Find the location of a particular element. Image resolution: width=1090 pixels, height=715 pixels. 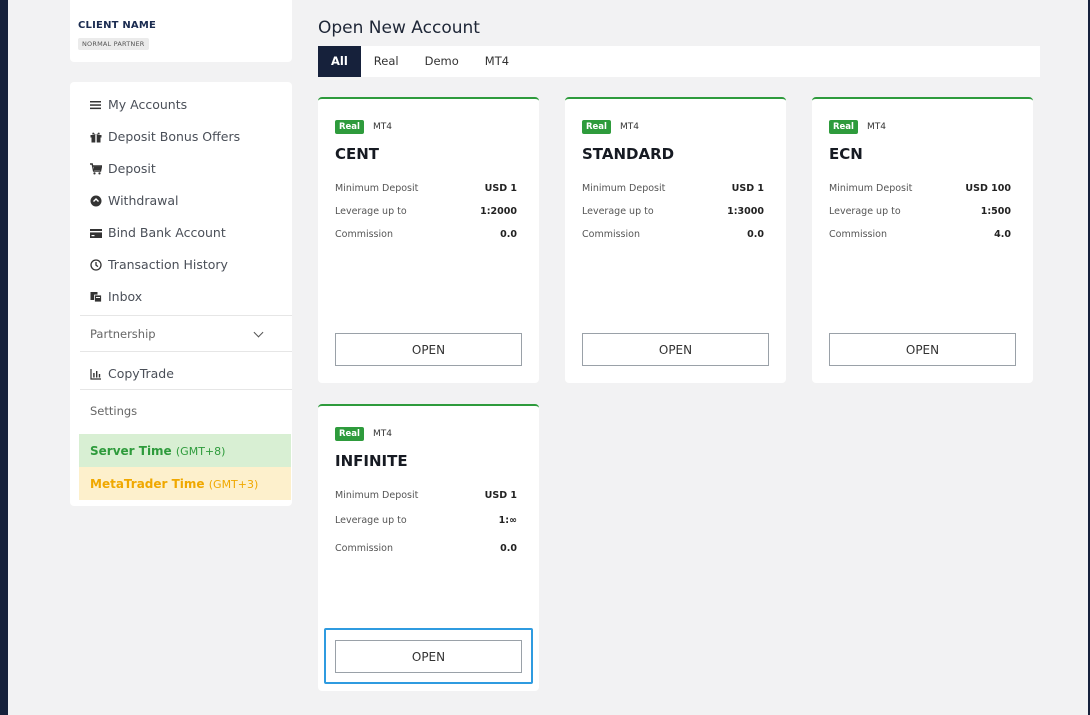

sidebar-item-partnership: Partnership is located at coordinates (185, 334).